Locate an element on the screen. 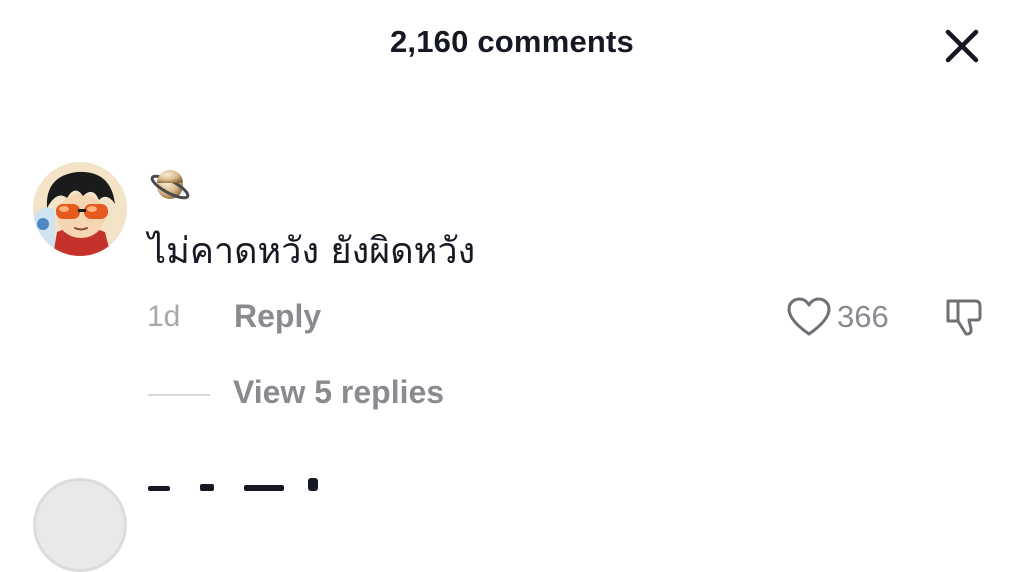 Image resolution: width=1024 pixels, height=572 pixels. author-name-emoji is located at coordinates (170, 186).